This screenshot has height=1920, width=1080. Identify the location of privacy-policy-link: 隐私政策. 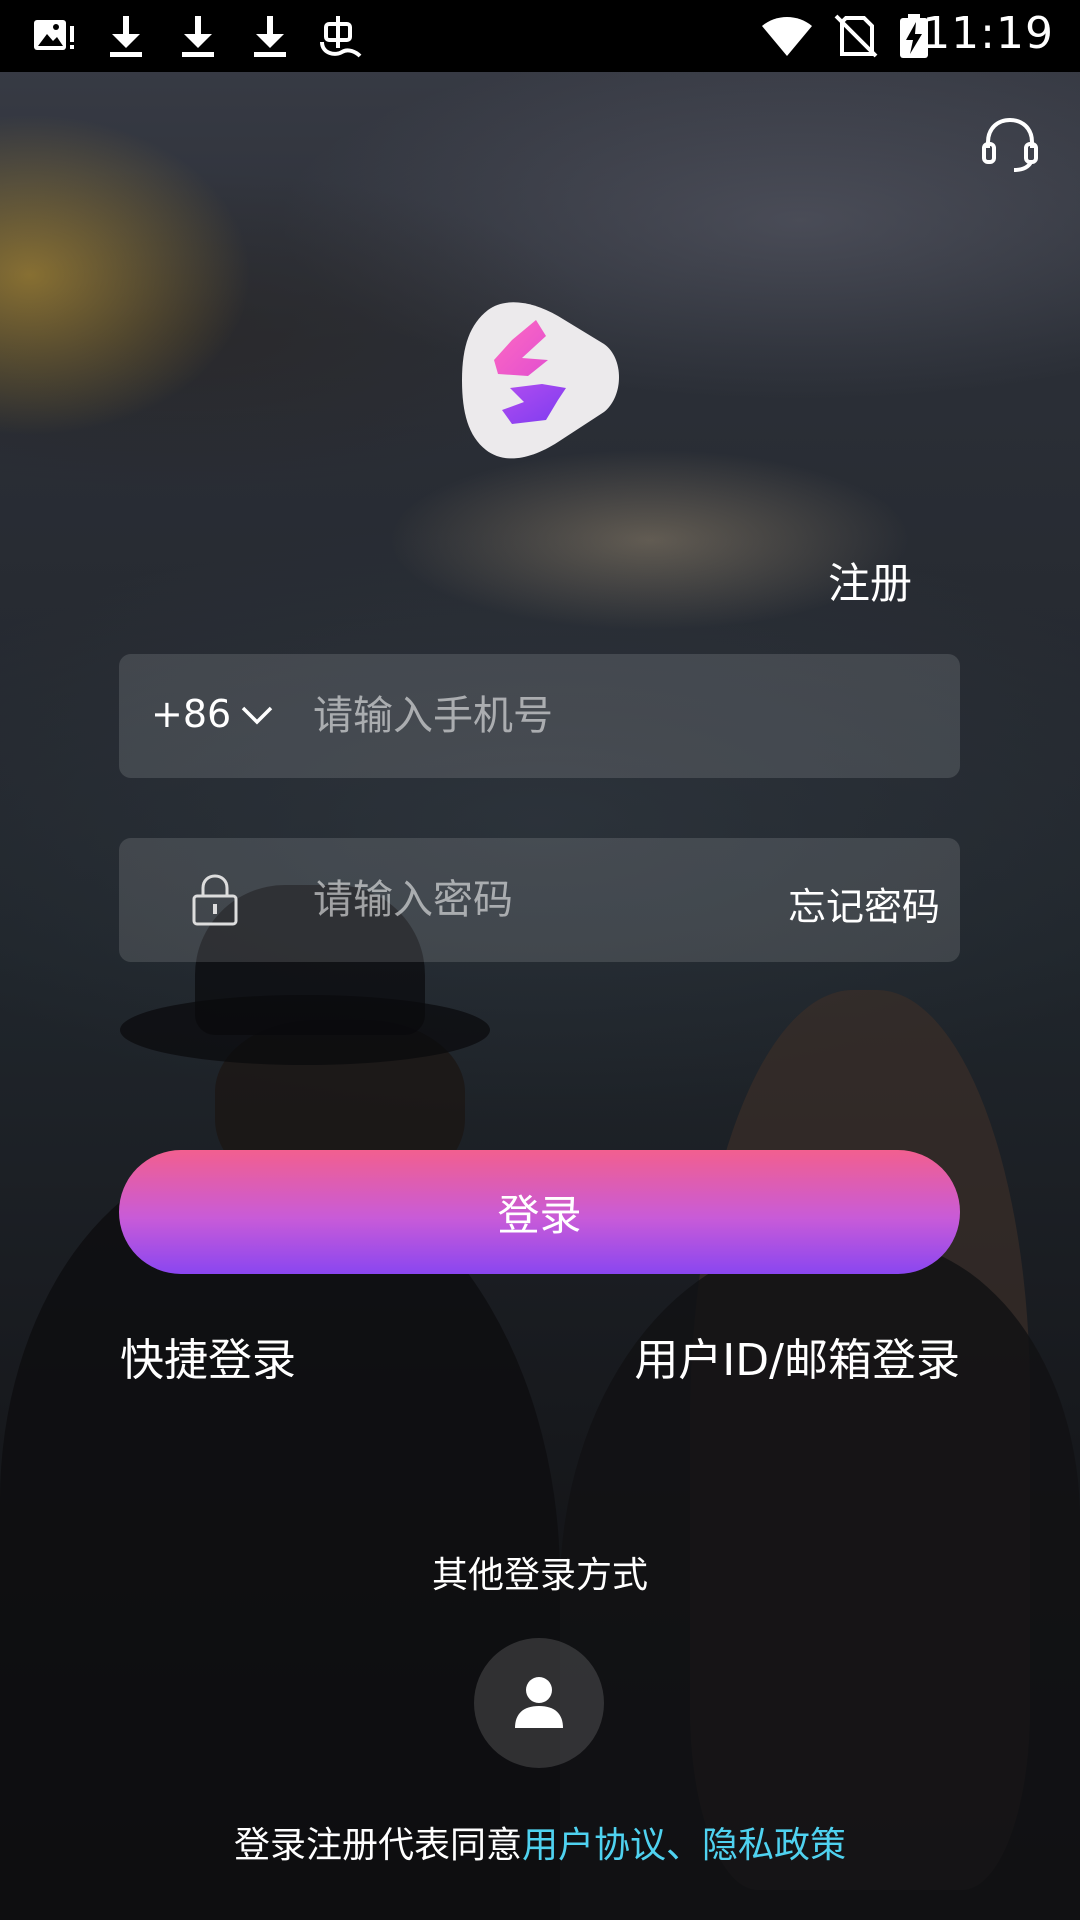
(774, 1845).